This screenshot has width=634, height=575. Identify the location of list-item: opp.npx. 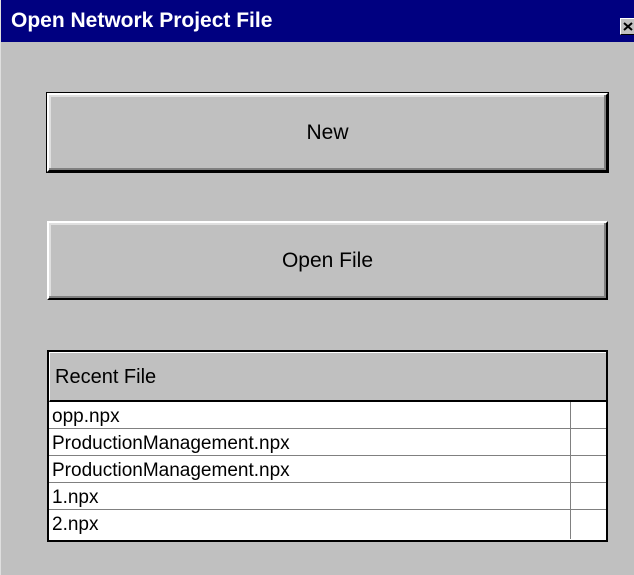
(327, 415).